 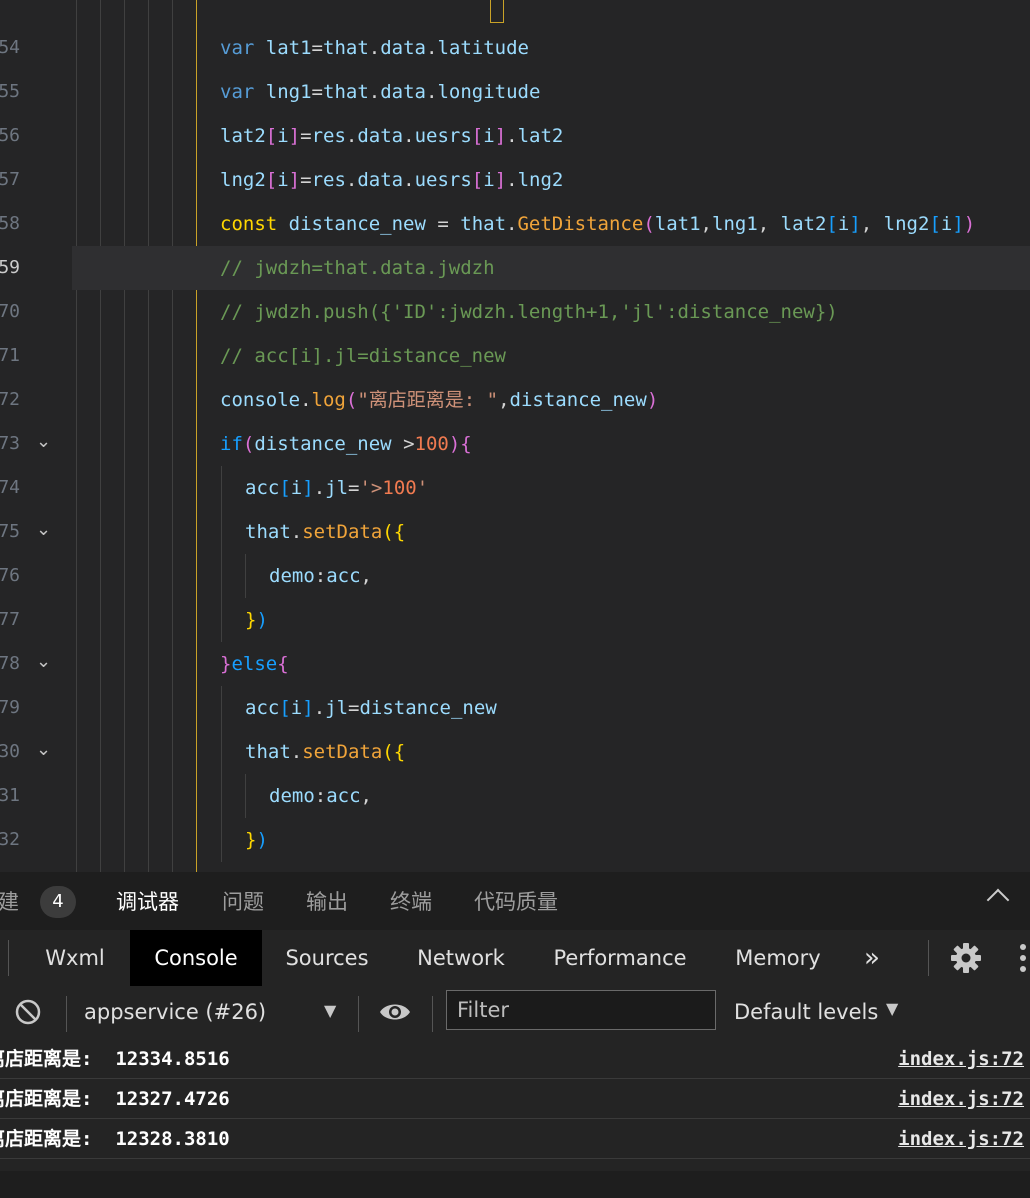 What do you see at coordinates (515, 180) in the screenshot?
I see `code-line: 57 lng2[i]=res.data.uesrs[i].lng2` at bounding box center [515, 180].